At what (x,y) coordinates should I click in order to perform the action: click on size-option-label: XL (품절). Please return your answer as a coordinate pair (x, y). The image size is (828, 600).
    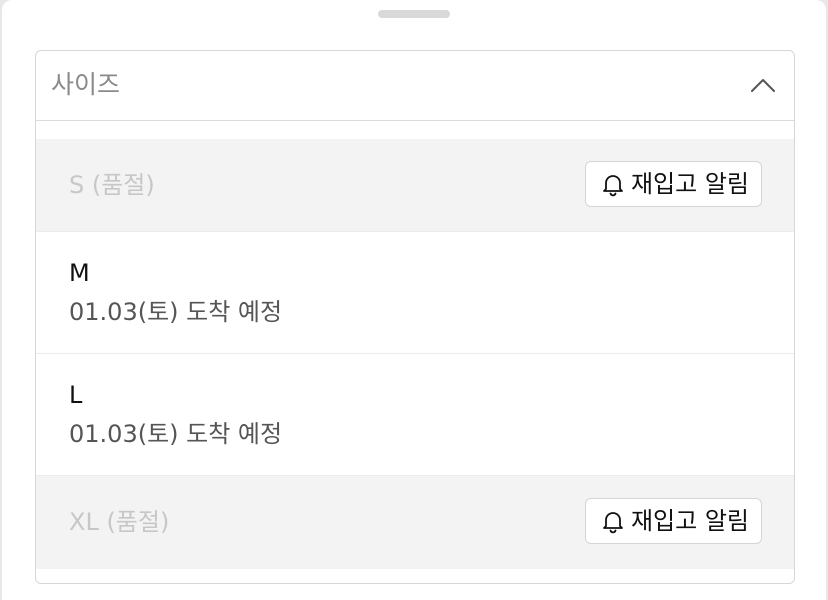
    Looking at the image, I should click on (119, 522).